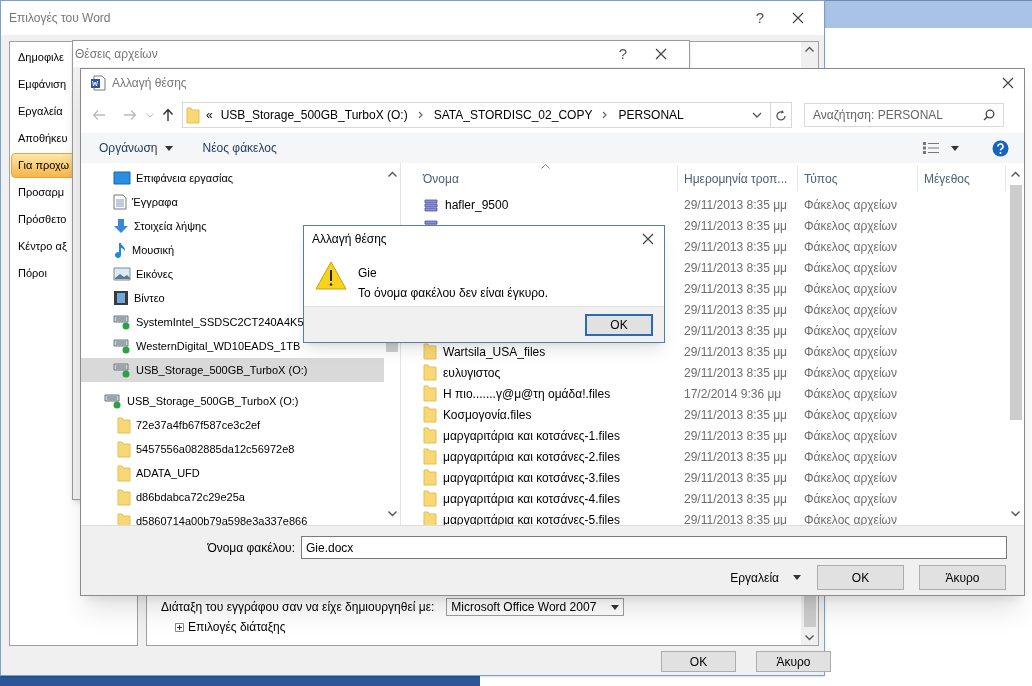  I want to click on chevron-down-icon, so click(757, 115).